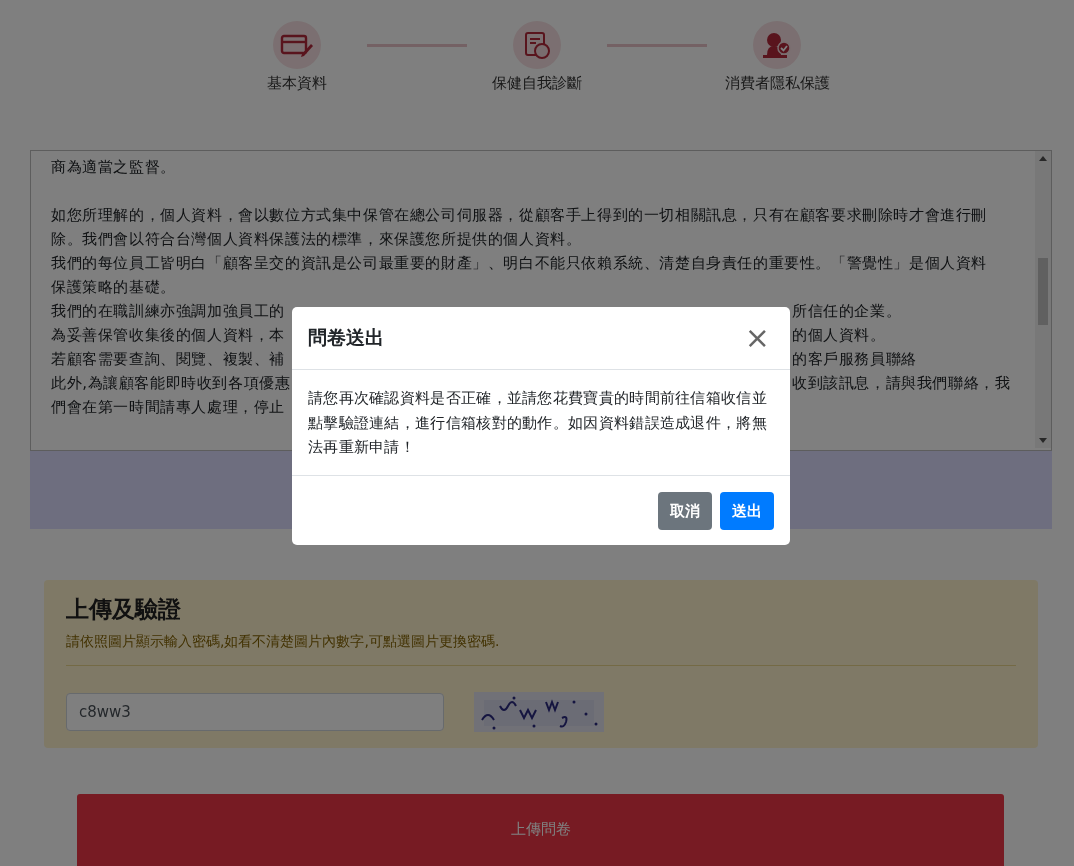  I want to click on submit-button: 上傳問卷, so click(540, 830).